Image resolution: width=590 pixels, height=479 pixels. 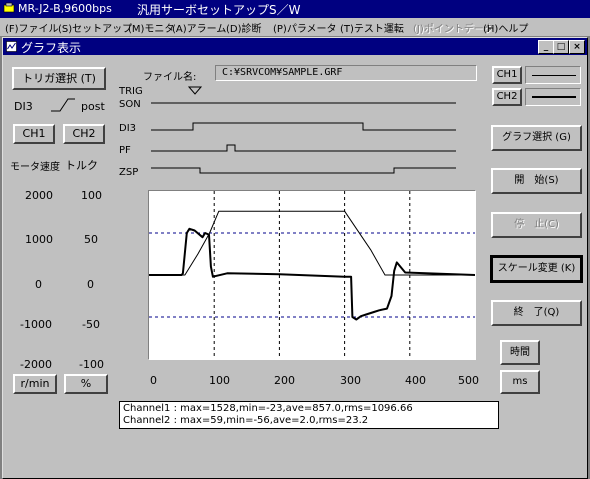 I want to click on zsp-trace, so click(x=303, y=170).